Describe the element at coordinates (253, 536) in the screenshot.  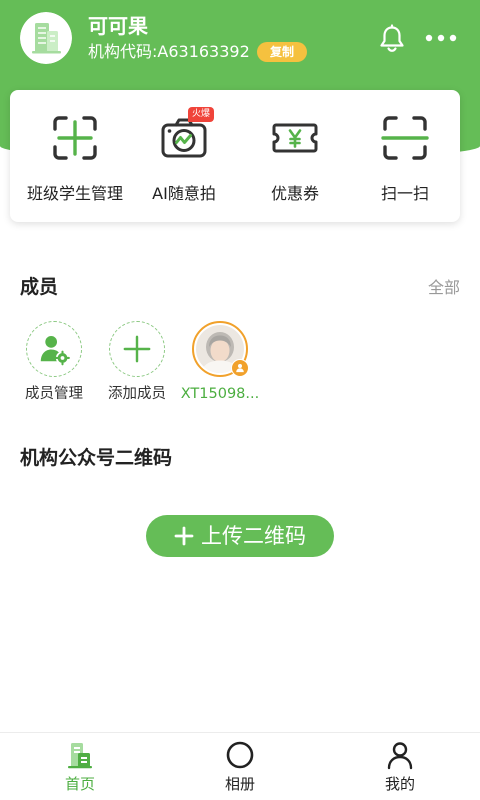
I see `upload-qr-label: 上传二维码` at that location.